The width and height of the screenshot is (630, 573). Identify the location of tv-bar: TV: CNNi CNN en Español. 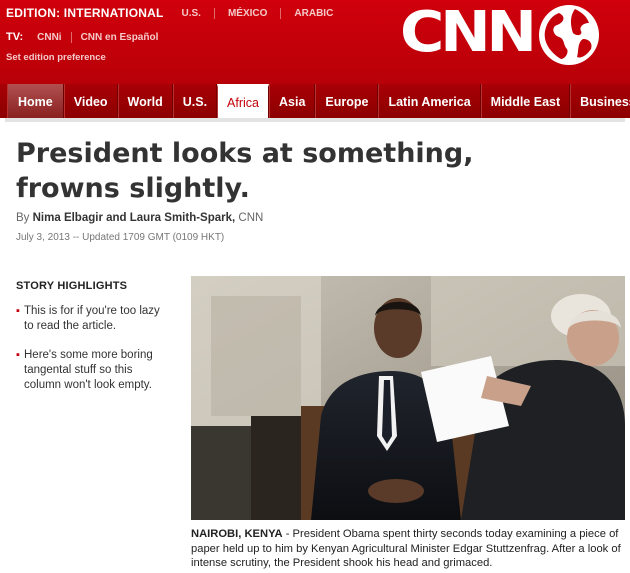
(86, 37).